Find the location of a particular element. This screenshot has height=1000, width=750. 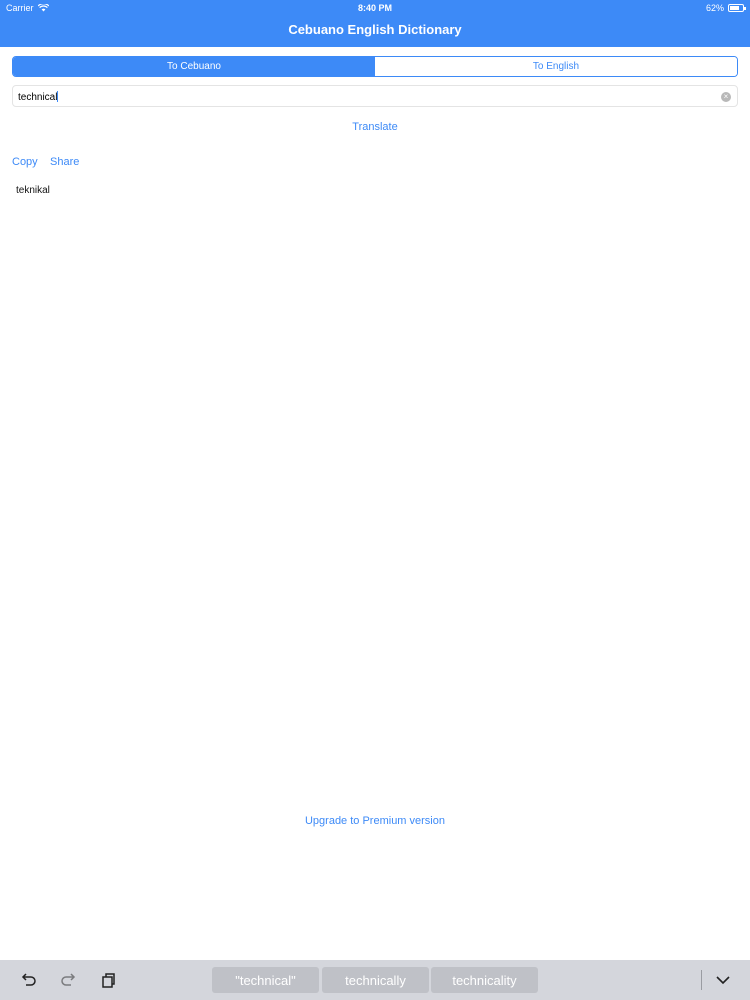

dismiss-keyboard-icon is located at coordinates (723, 980).